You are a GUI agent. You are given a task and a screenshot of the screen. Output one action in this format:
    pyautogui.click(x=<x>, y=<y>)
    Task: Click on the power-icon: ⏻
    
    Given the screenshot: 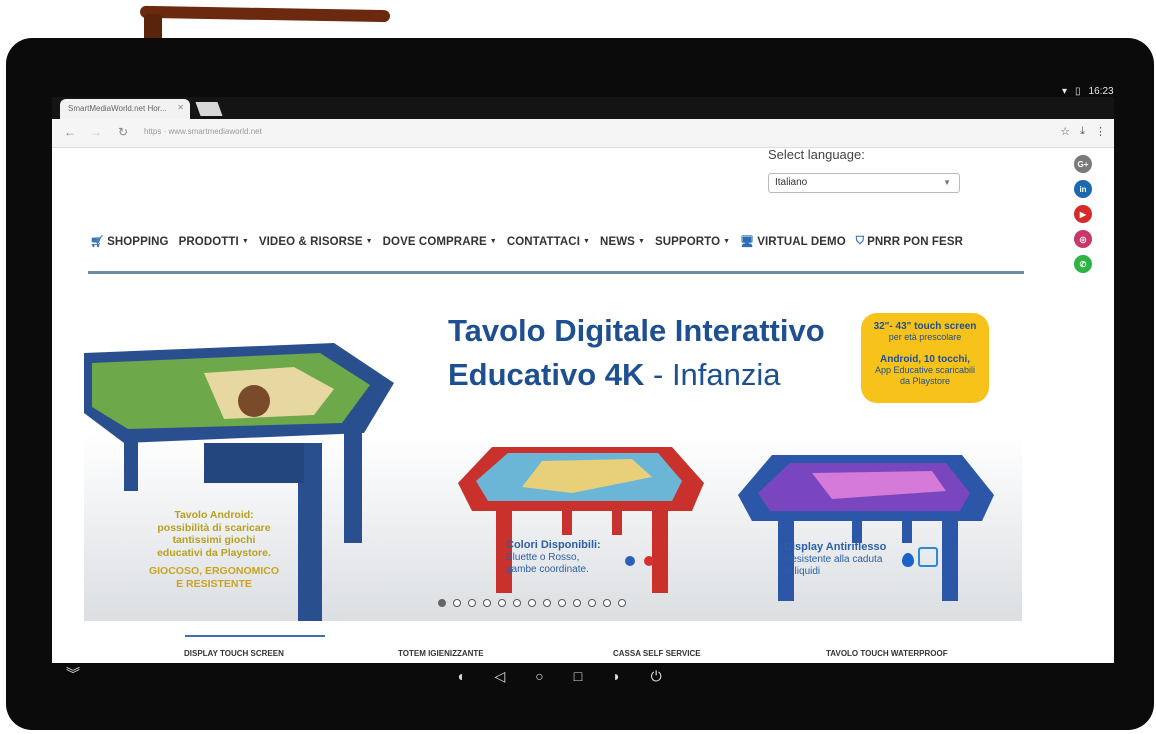 What is the action you would take?
    pyautogui.click(x=656, y=676)
    